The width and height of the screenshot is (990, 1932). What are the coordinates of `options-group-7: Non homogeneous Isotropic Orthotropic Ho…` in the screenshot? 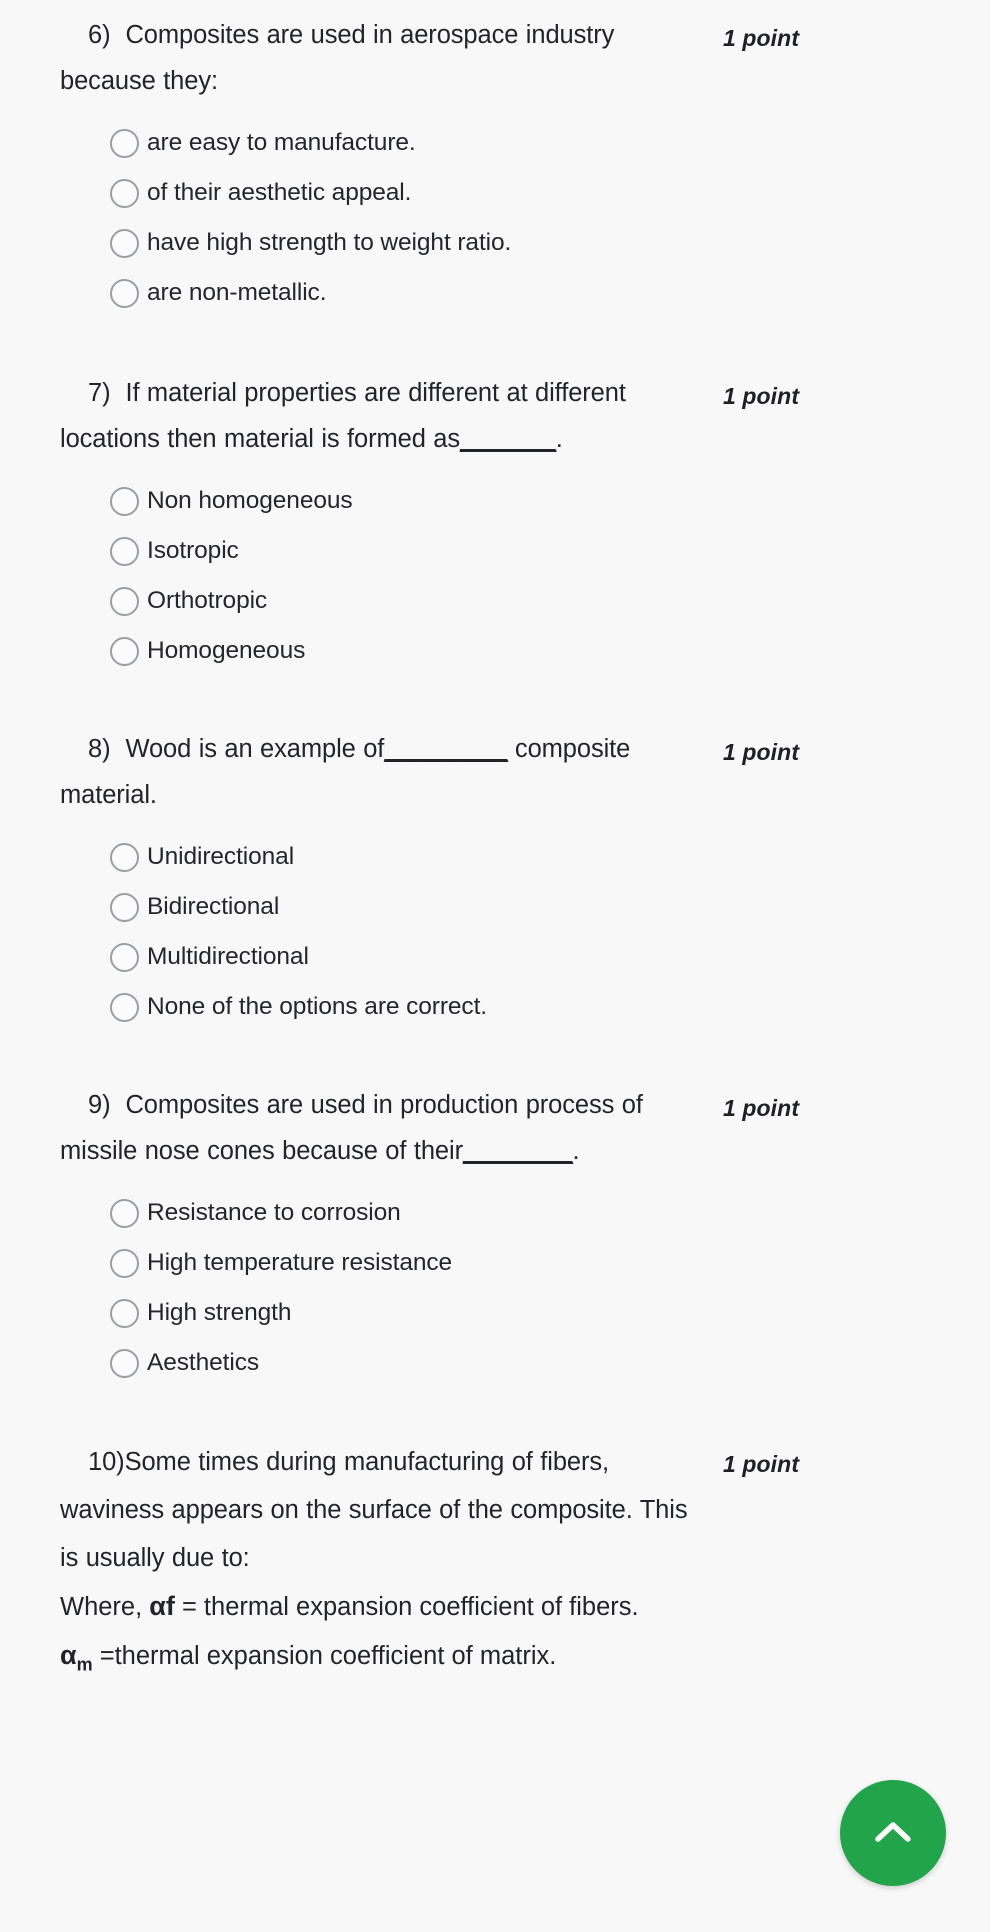 It's located at (495, 576).